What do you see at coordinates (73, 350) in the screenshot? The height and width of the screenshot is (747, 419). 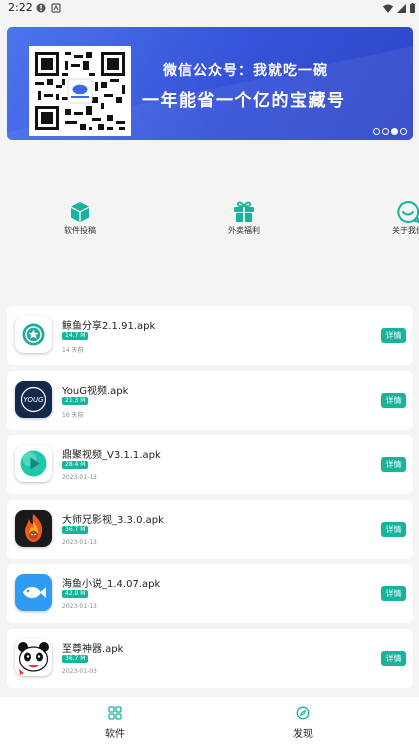 I see `app-date: 14 天前` at bounding box center [73, 350].